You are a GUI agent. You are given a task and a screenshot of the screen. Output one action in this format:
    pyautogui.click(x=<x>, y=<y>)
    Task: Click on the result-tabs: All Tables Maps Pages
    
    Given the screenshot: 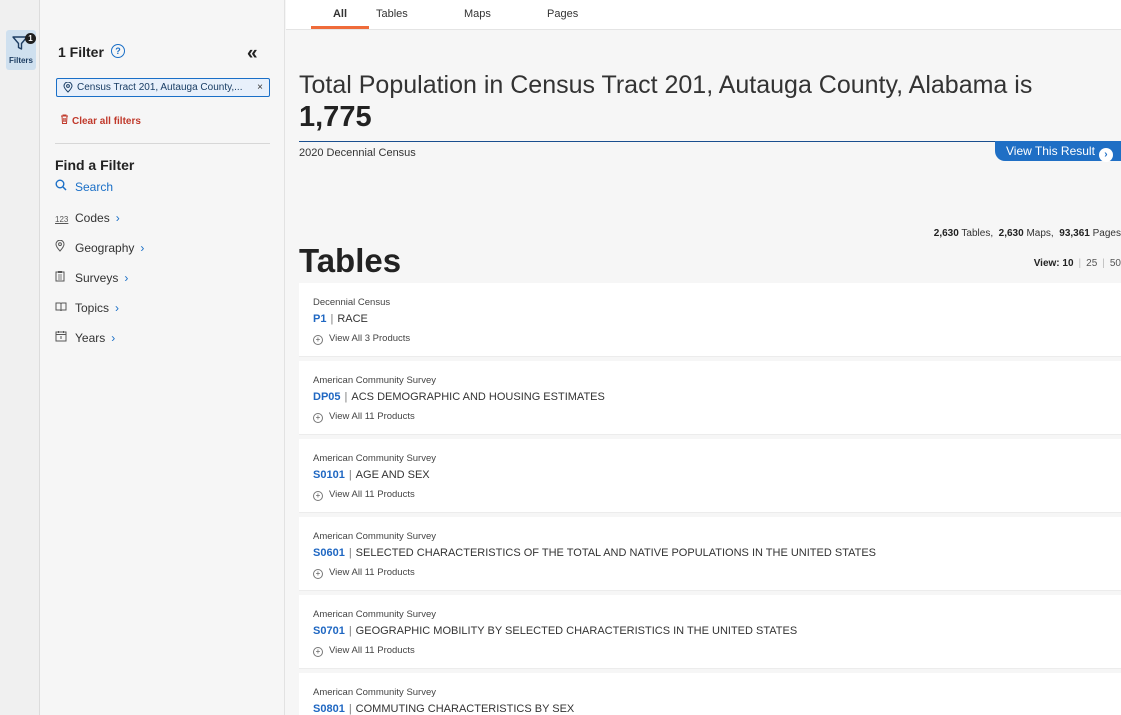 What is the action you would take?
    pyautogui.click(x=703, y=15)
    